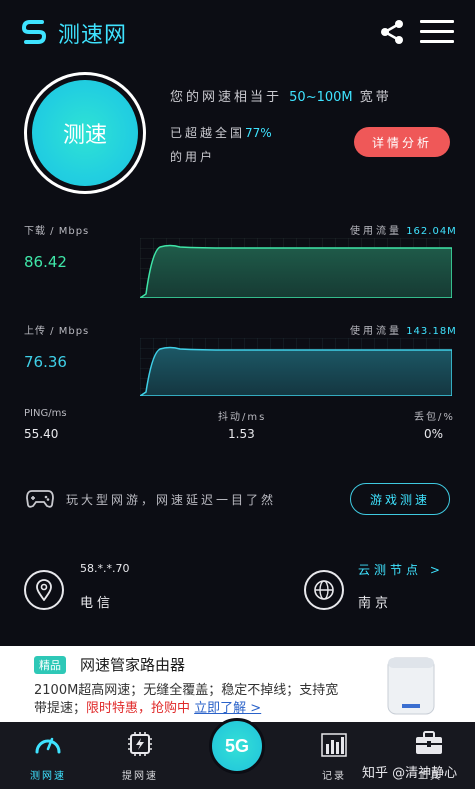  I want to click on packet-loss-value: 0%, so click(434, 434).